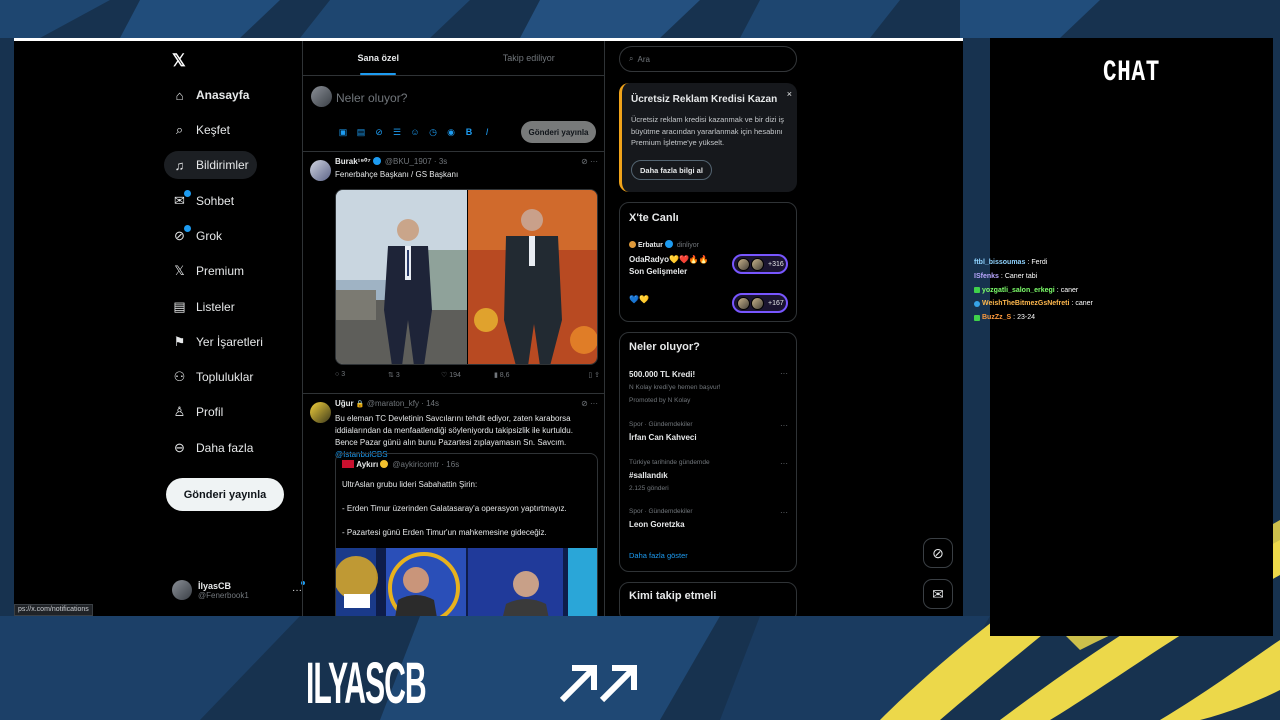  Describe the element at coordinates (1025, 303) in the screenshot. I see `chat-username: WeishTheBitmezGsNefreti` at that location.